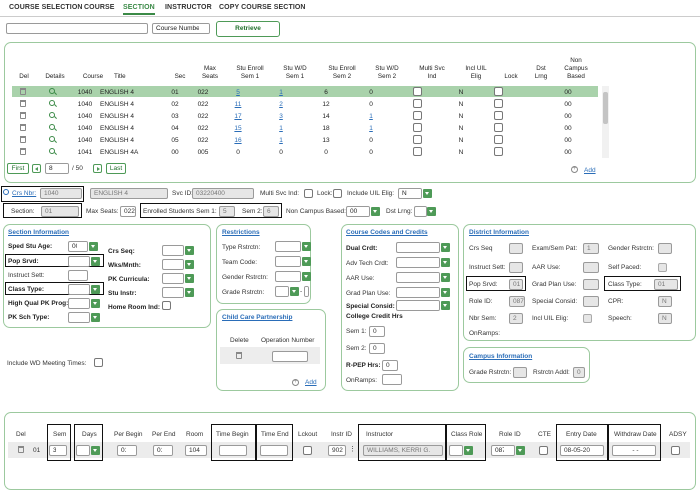 The image size is (700, 492). I want to click on adv-tech-select, so click(418, 262).